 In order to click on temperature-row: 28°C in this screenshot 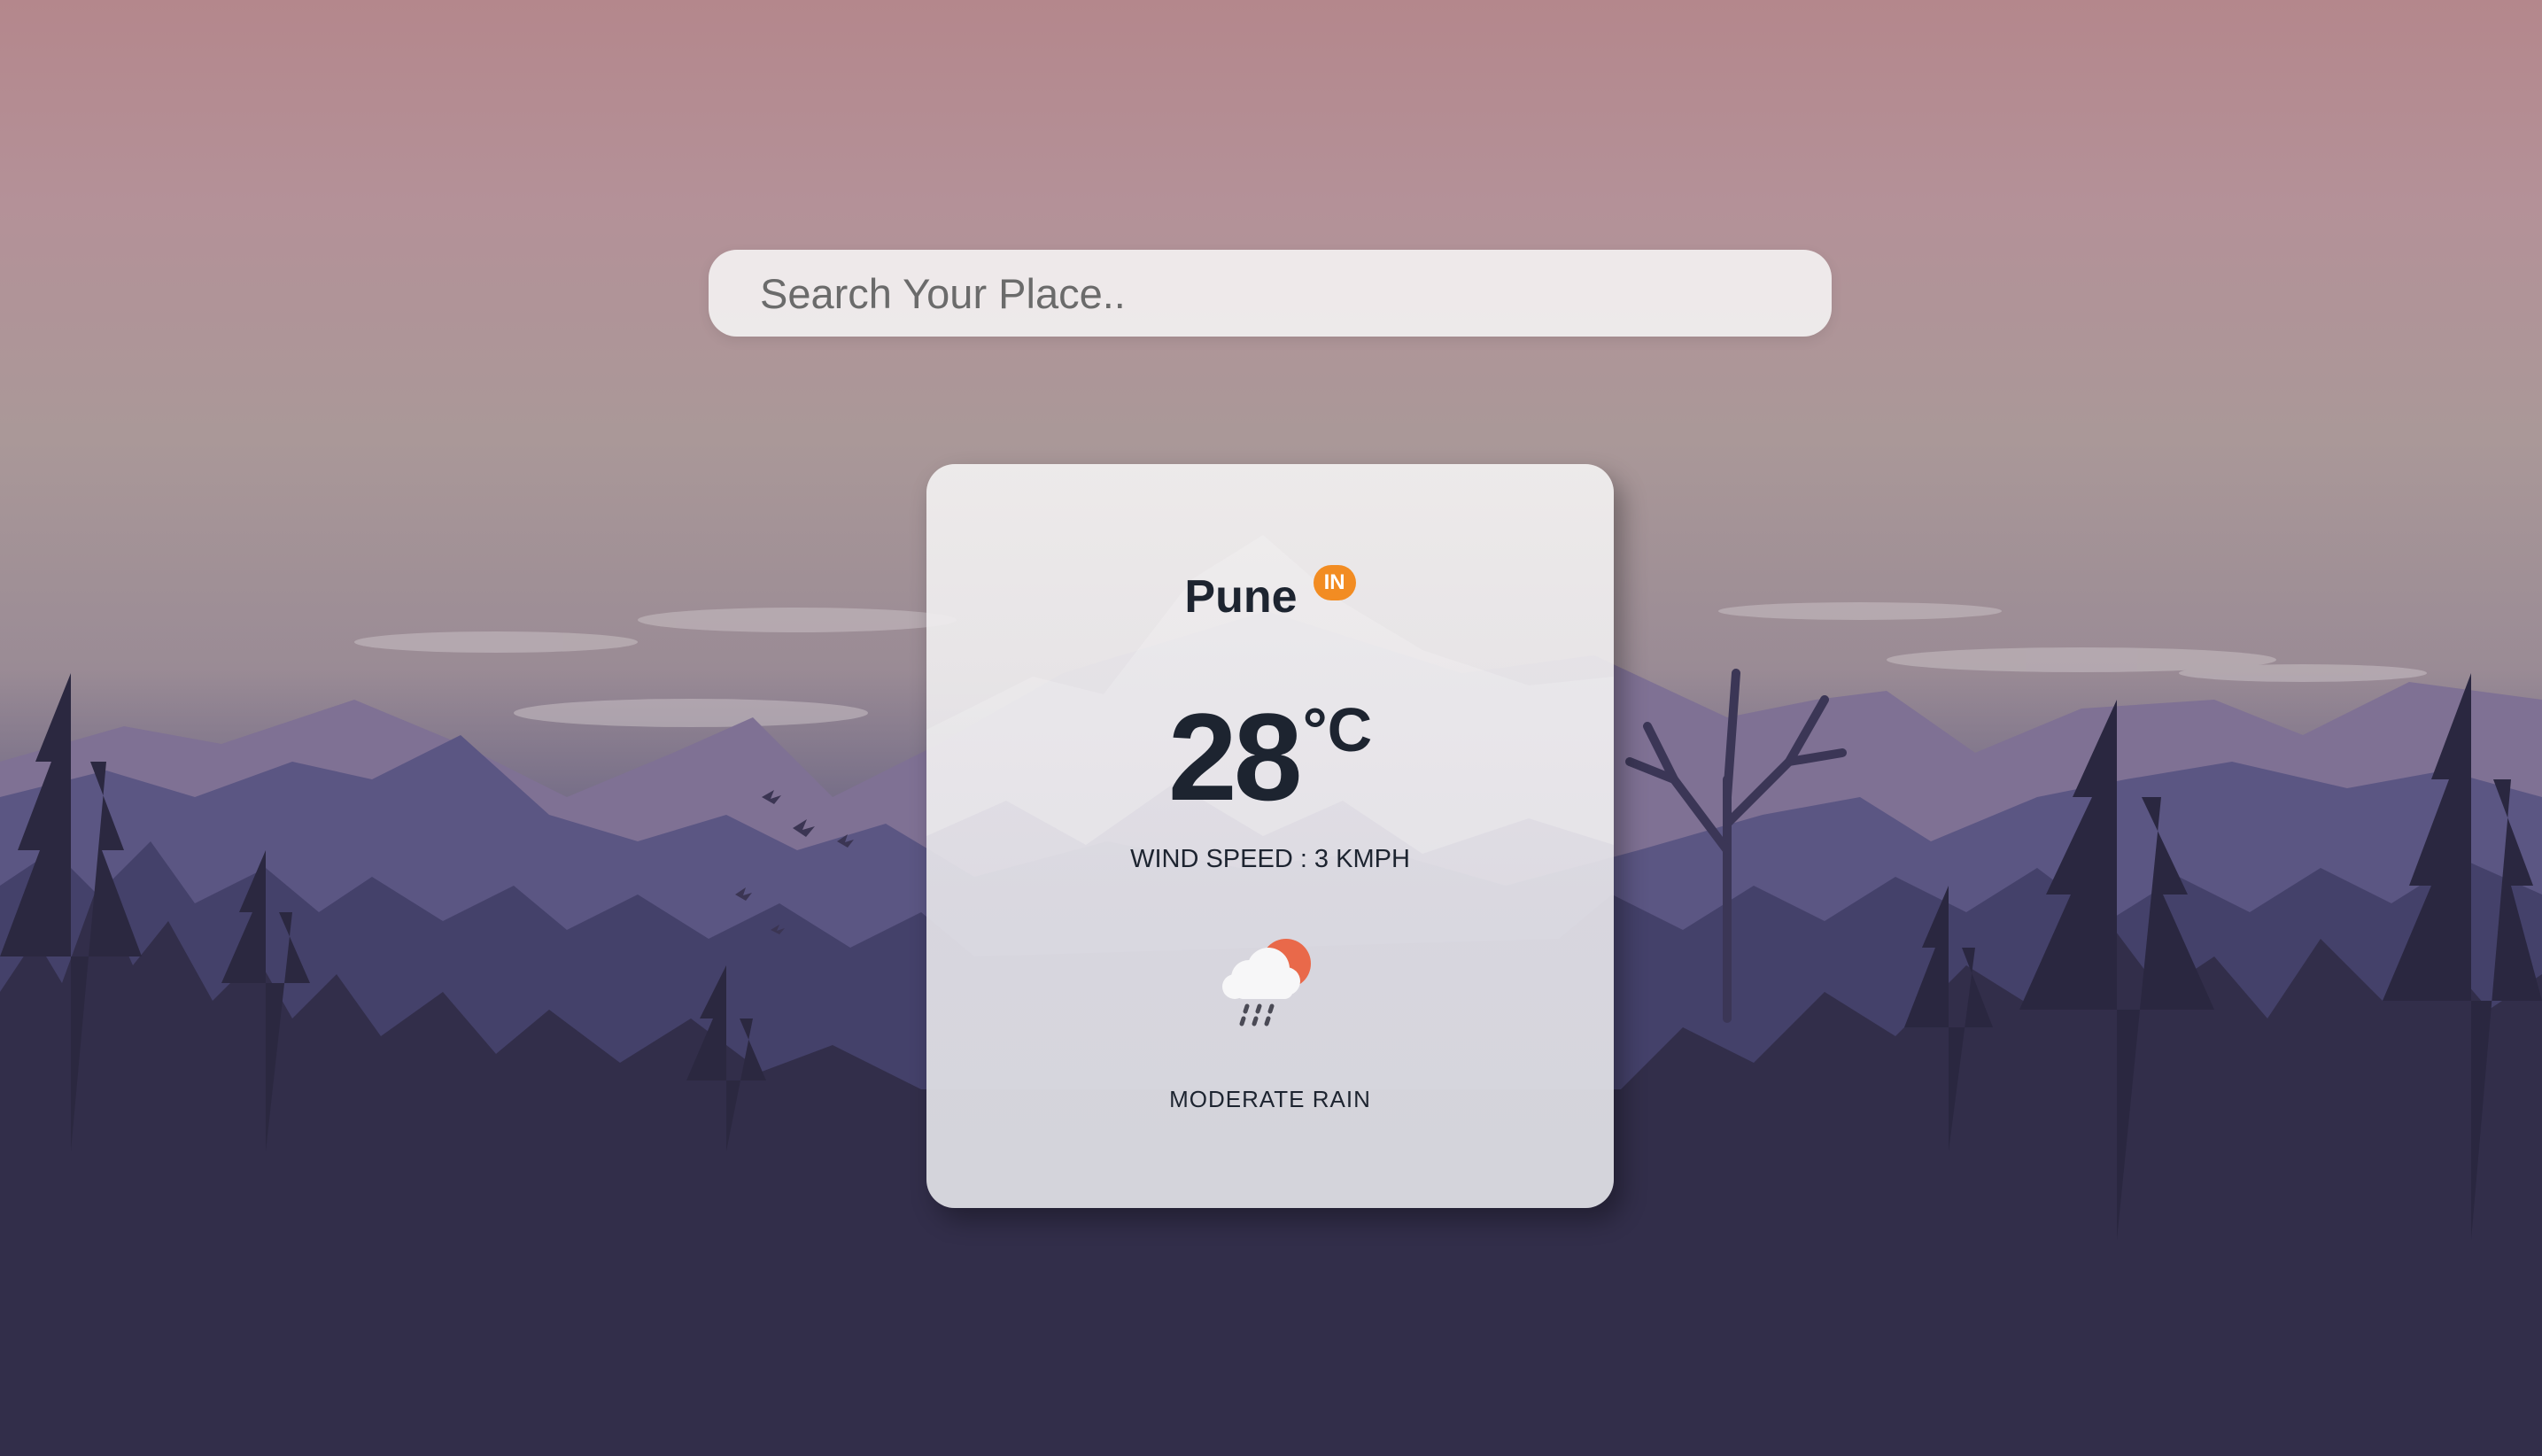, I will do `click(1270, 757)`.